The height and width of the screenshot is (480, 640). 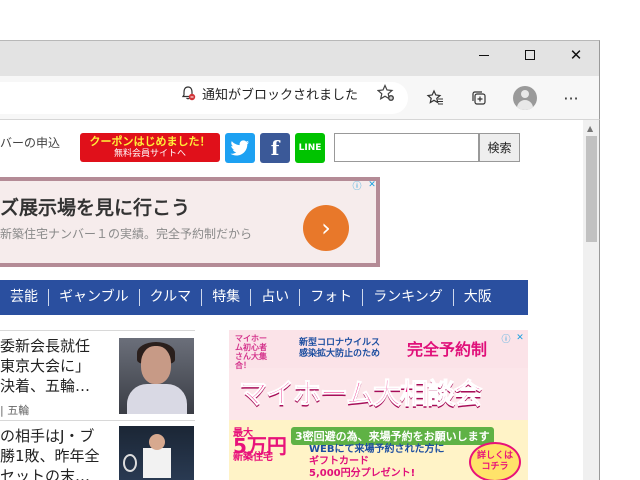 I want to click on nav-item-gambling: ギャンブル, so click(x=94, y=297).